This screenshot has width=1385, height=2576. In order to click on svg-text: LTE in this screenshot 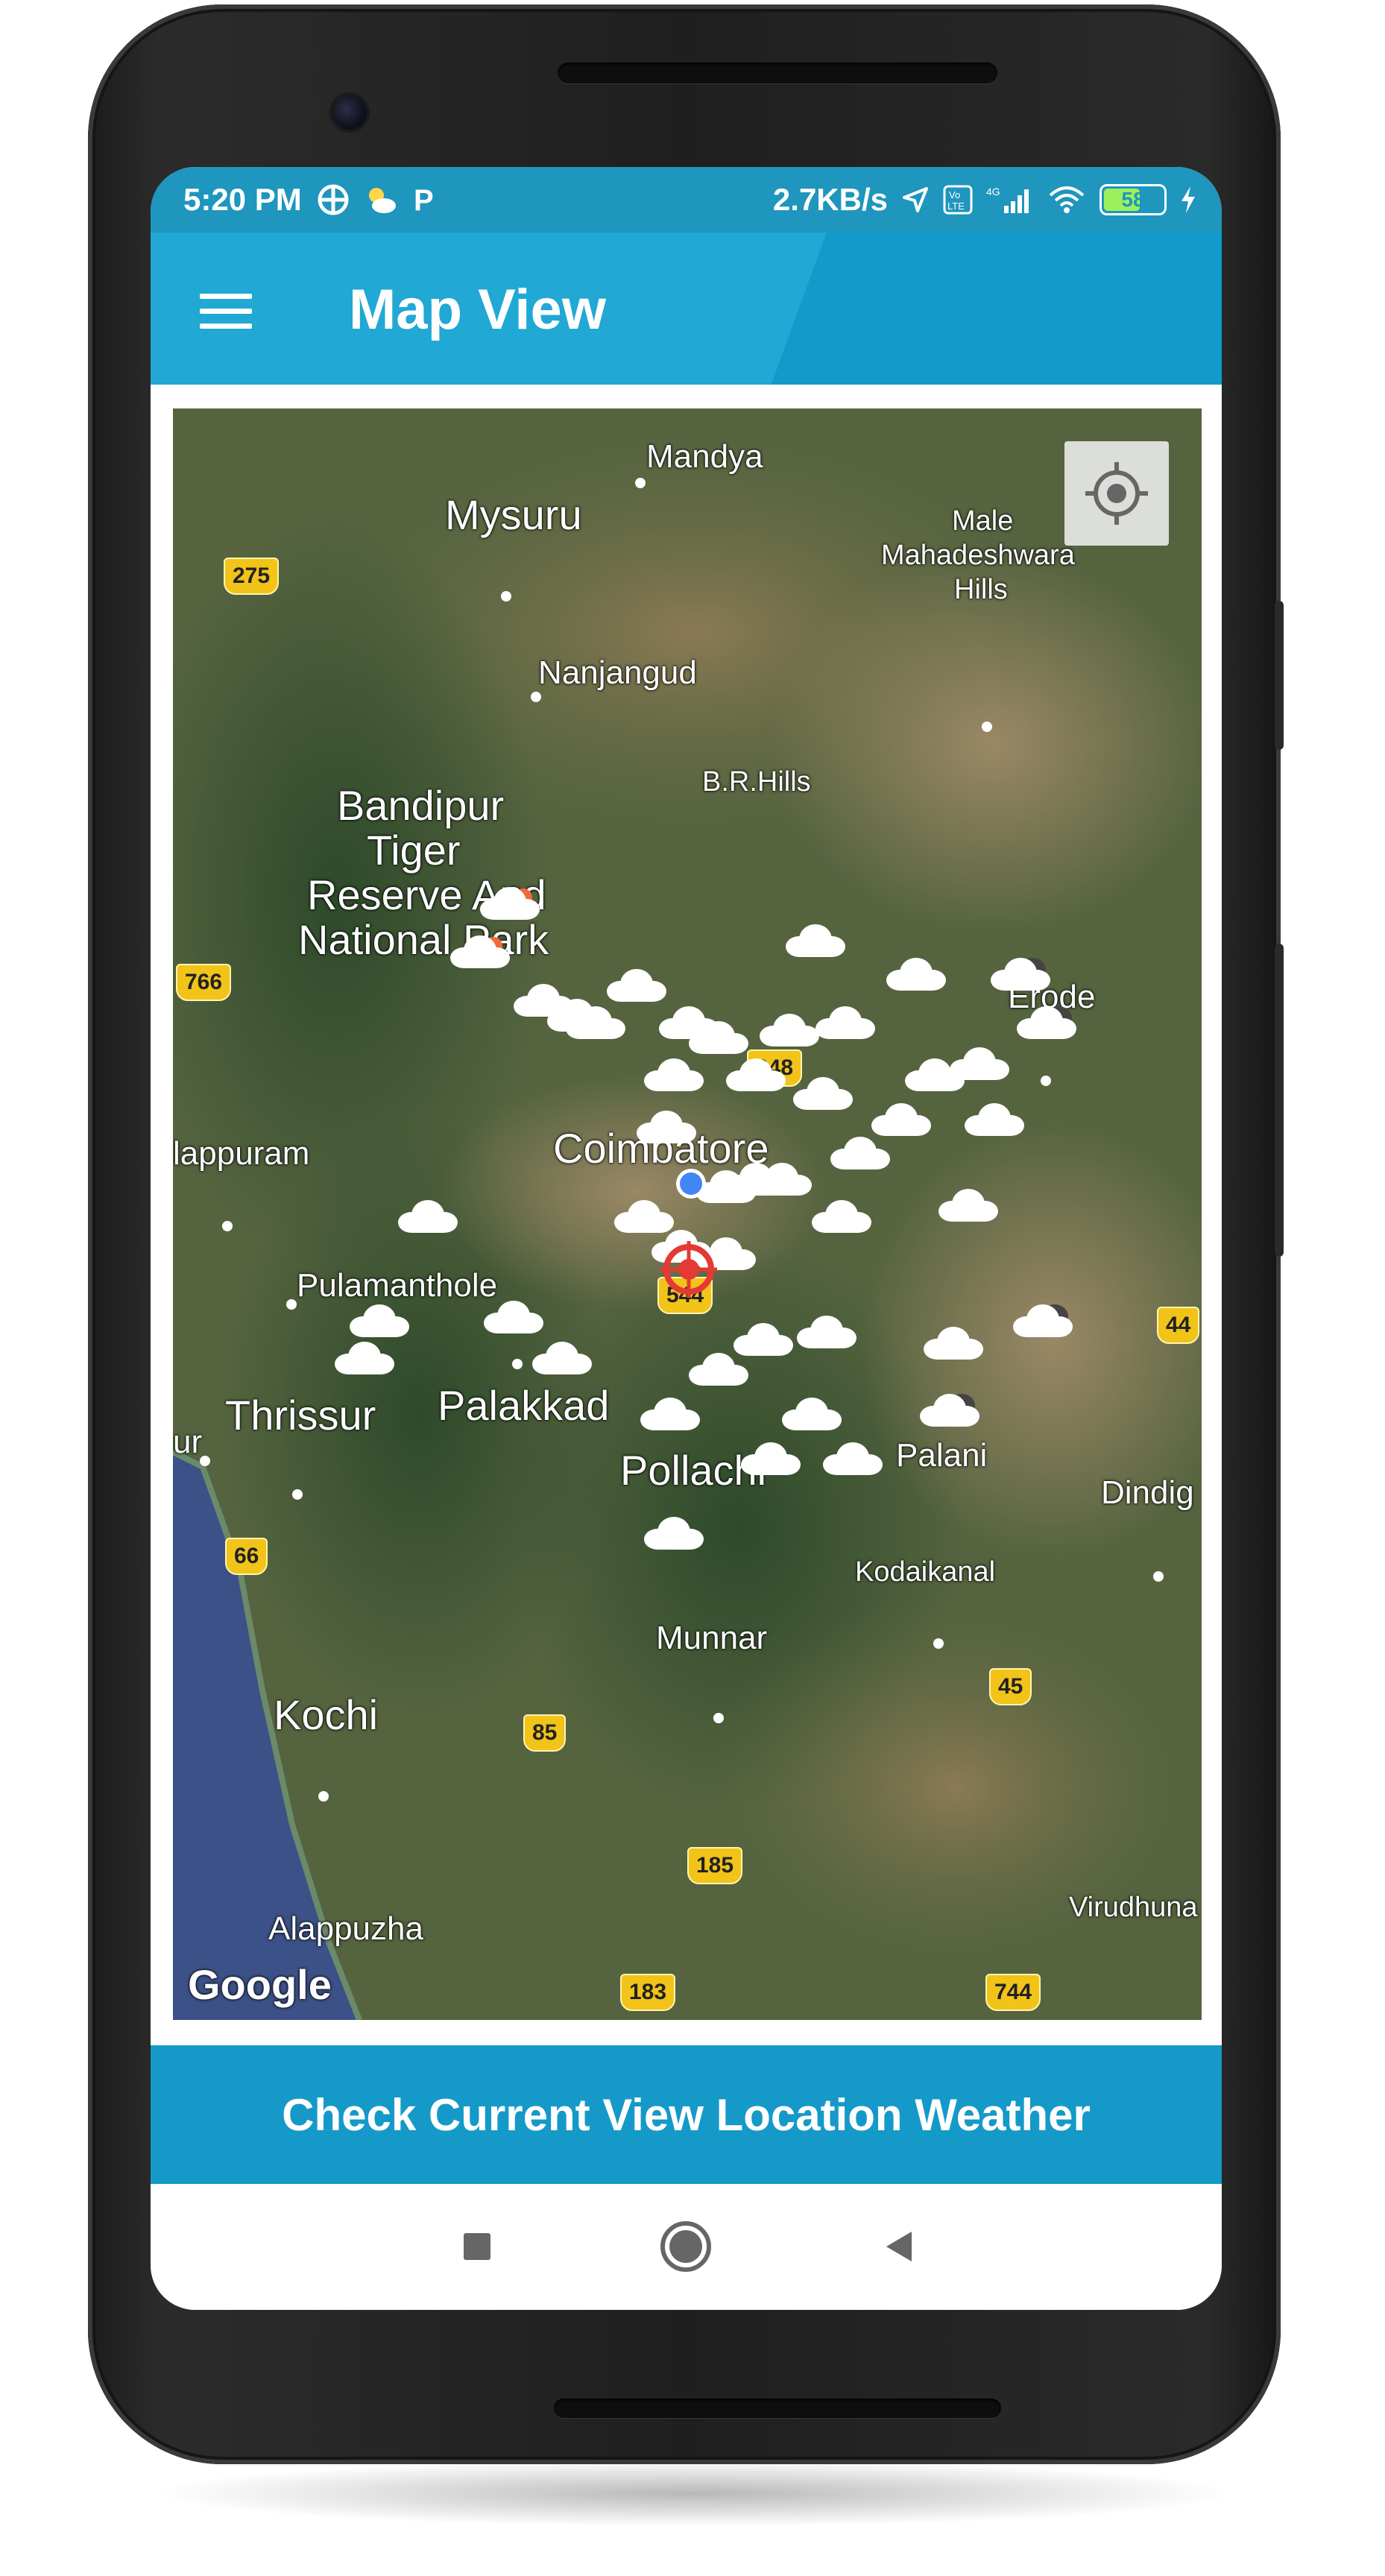, I will do `click(956, 206)`.